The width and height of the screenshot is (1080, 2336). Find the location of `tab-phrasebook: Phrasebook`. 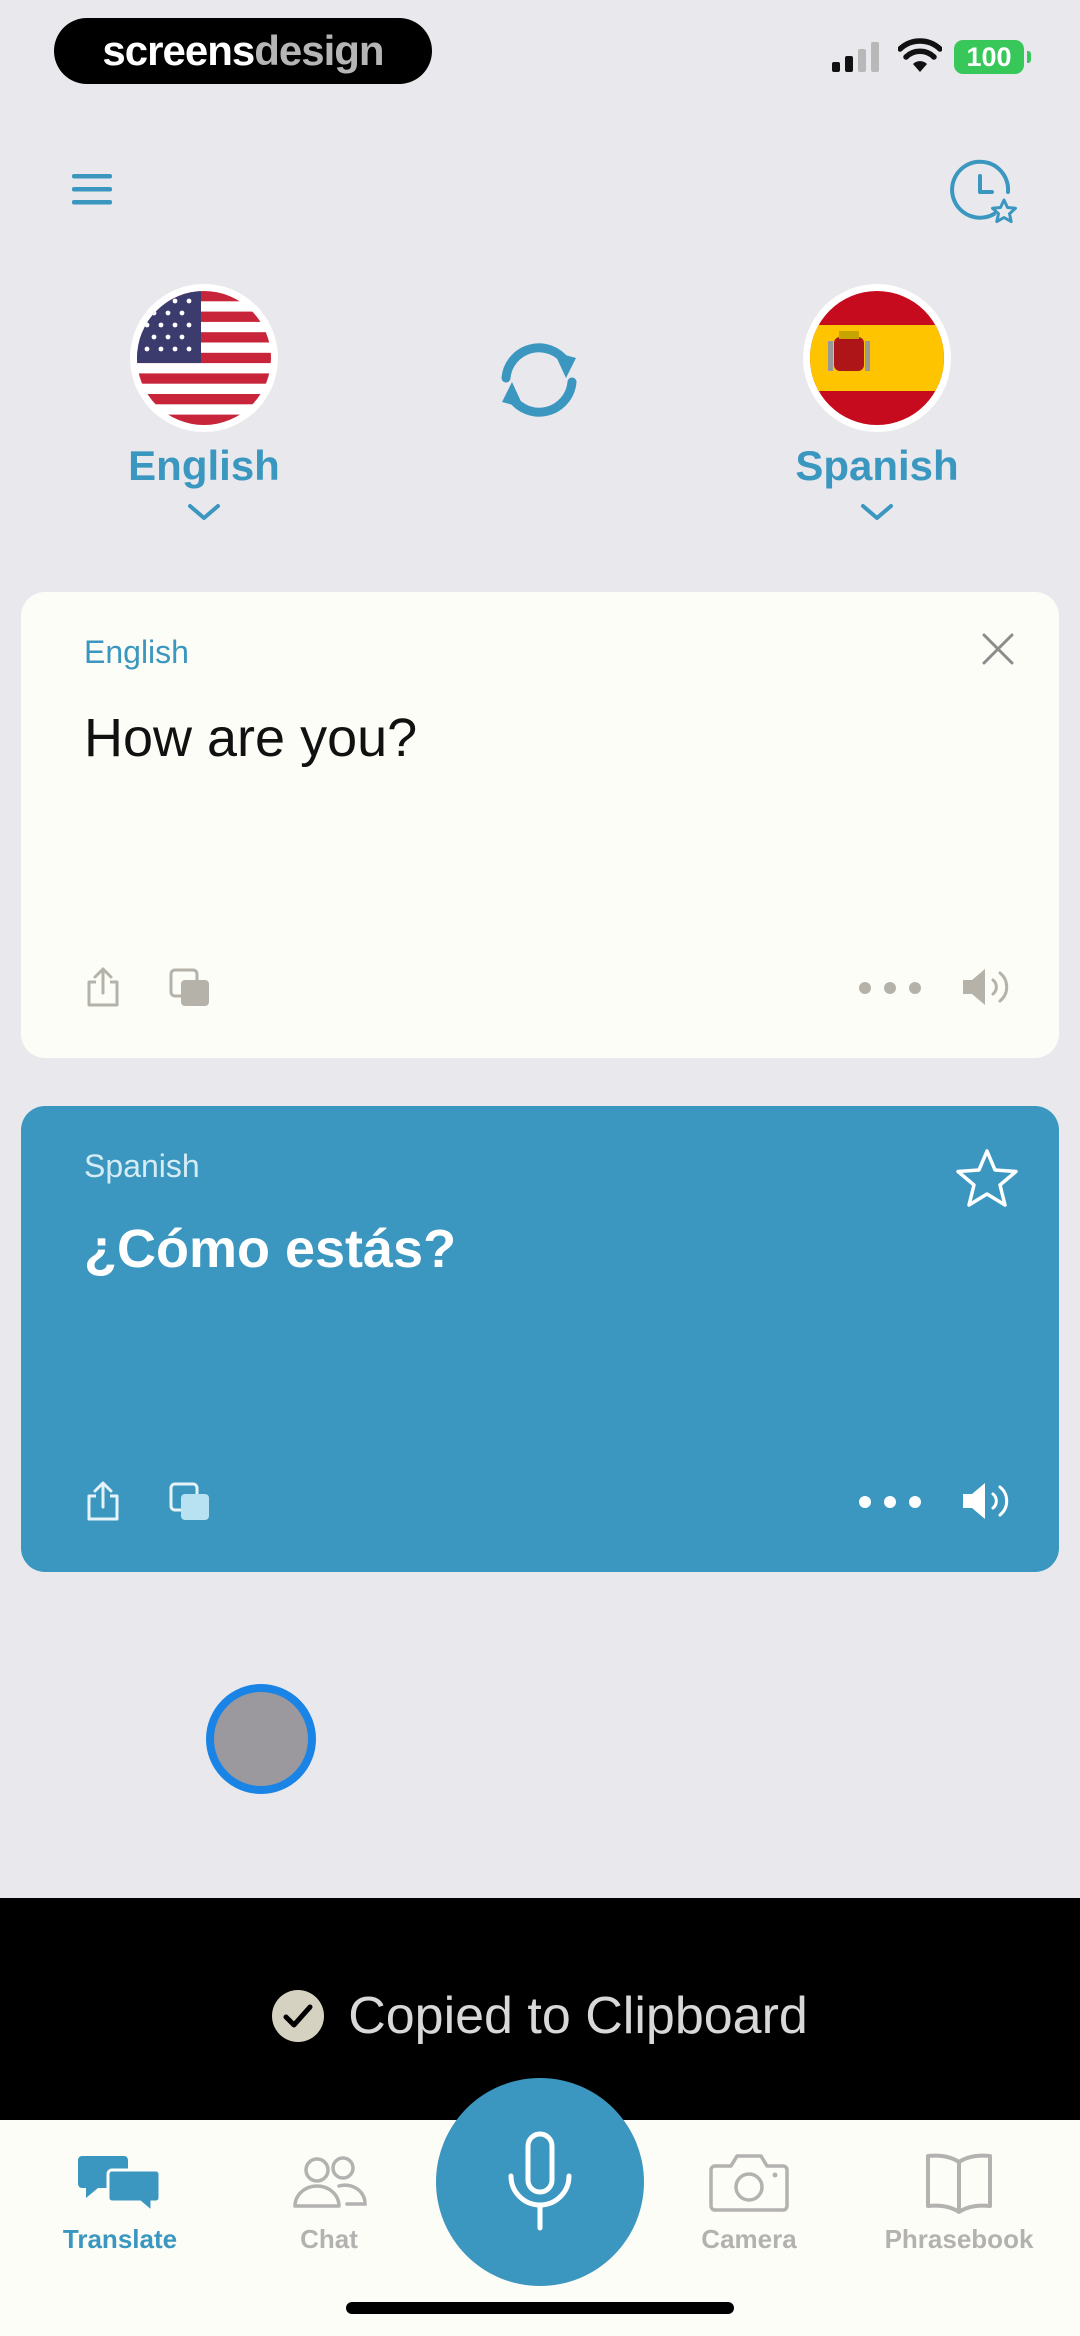

tab-phrasebook: Phrasebook is located at coordinates (959, 2202).